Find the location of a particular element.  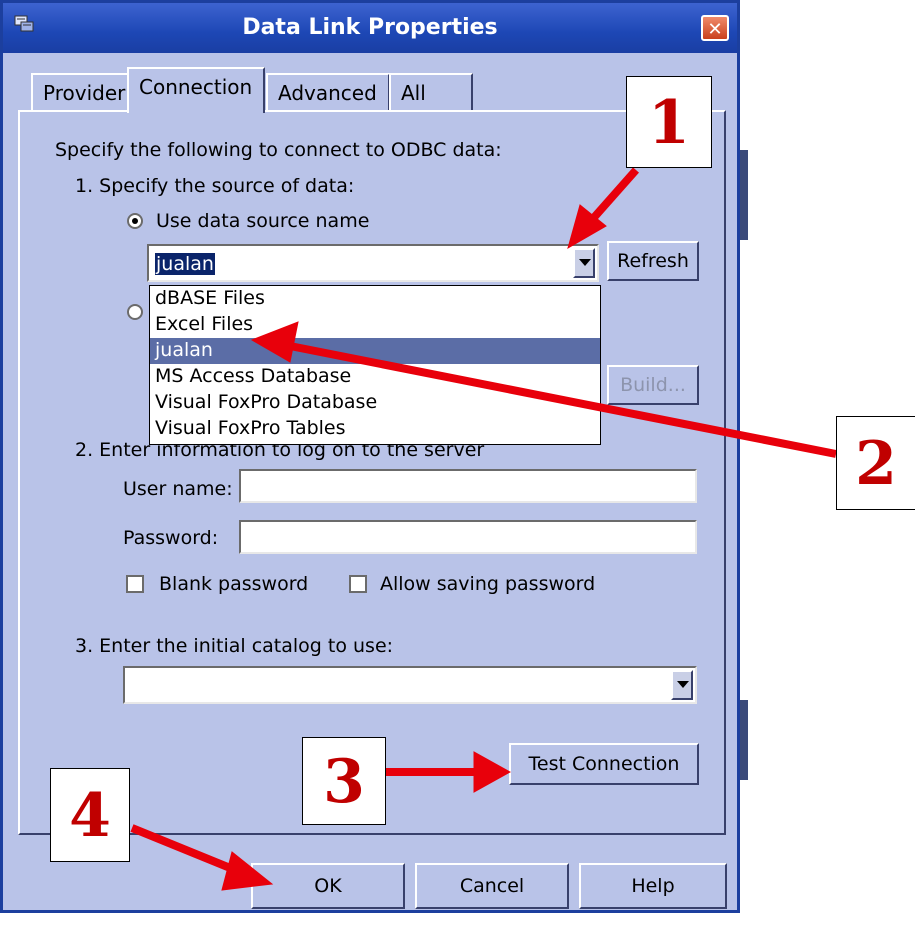

arrow-3-head is located at coordinates (492, 772).